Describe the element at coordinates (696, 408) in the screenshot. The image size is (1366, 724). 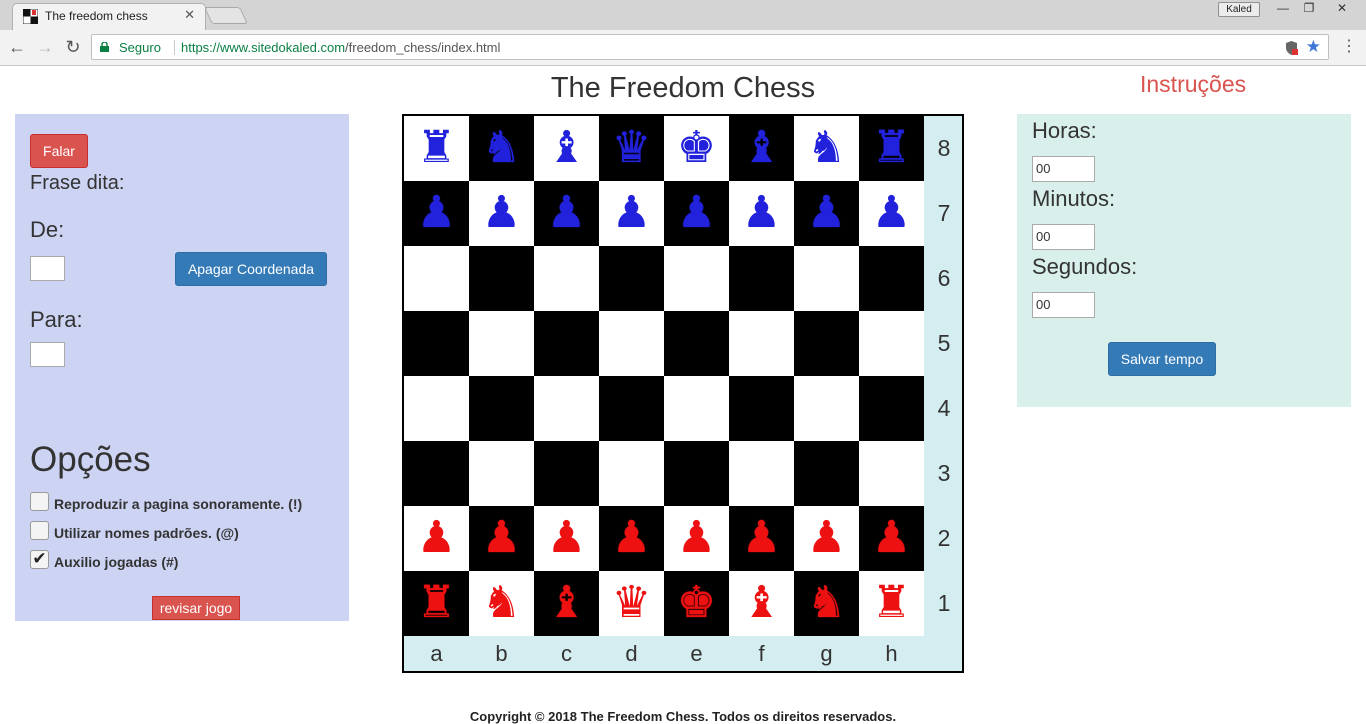
I see `square-e4` at that location.